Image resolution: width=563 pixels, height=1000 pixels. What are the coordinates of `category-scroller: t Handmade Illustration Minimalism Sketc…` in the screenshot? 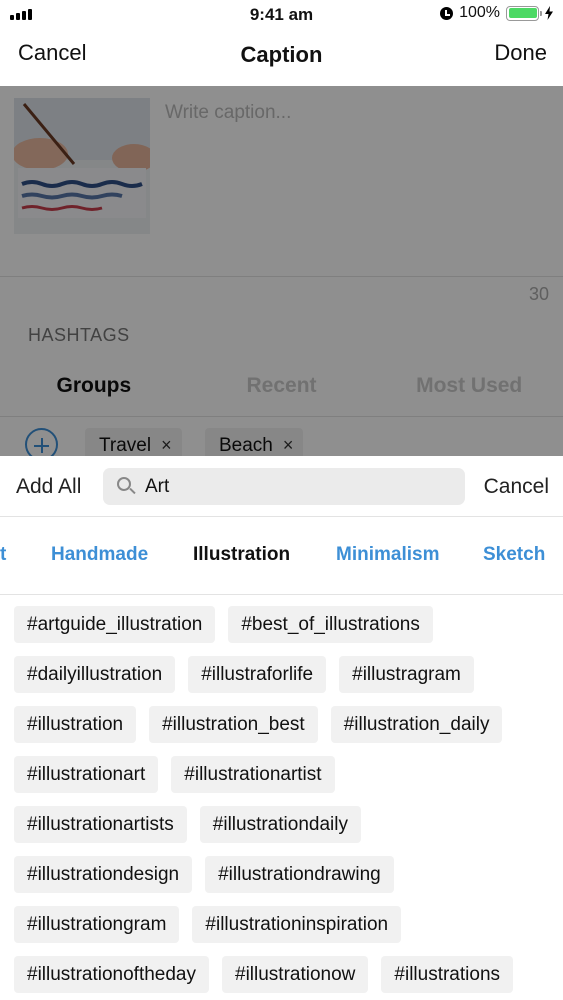 It's located at (281, 553).